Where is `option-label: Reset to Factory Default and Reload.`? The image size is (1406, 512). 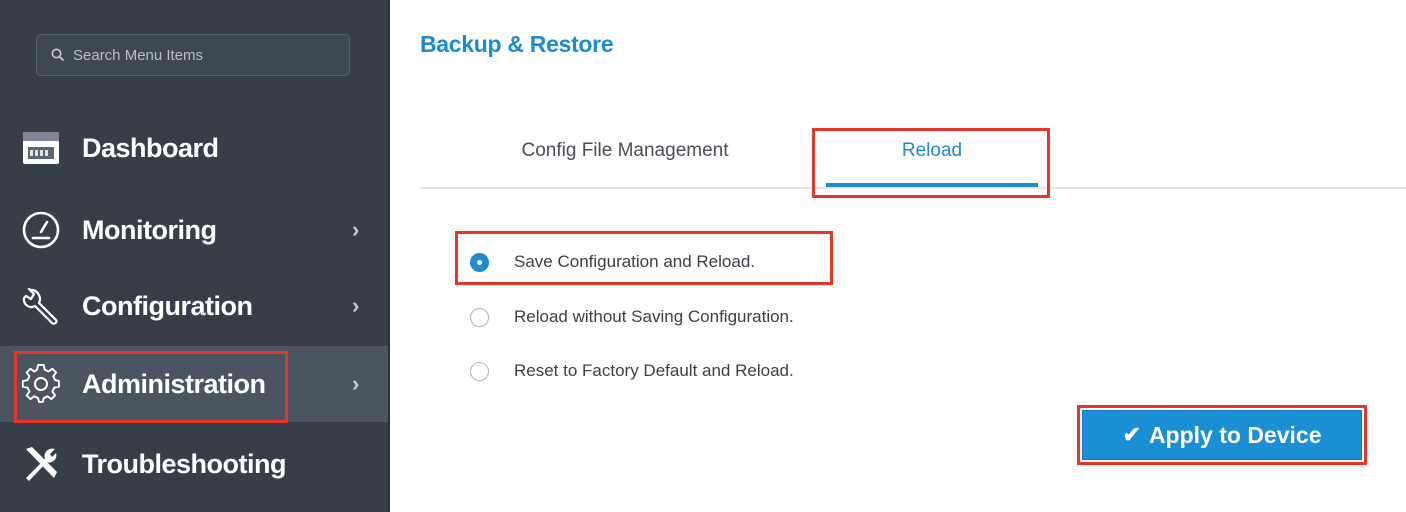 option-label: Reset to Factory Default and Reload. is located at coordinates (654, 370).